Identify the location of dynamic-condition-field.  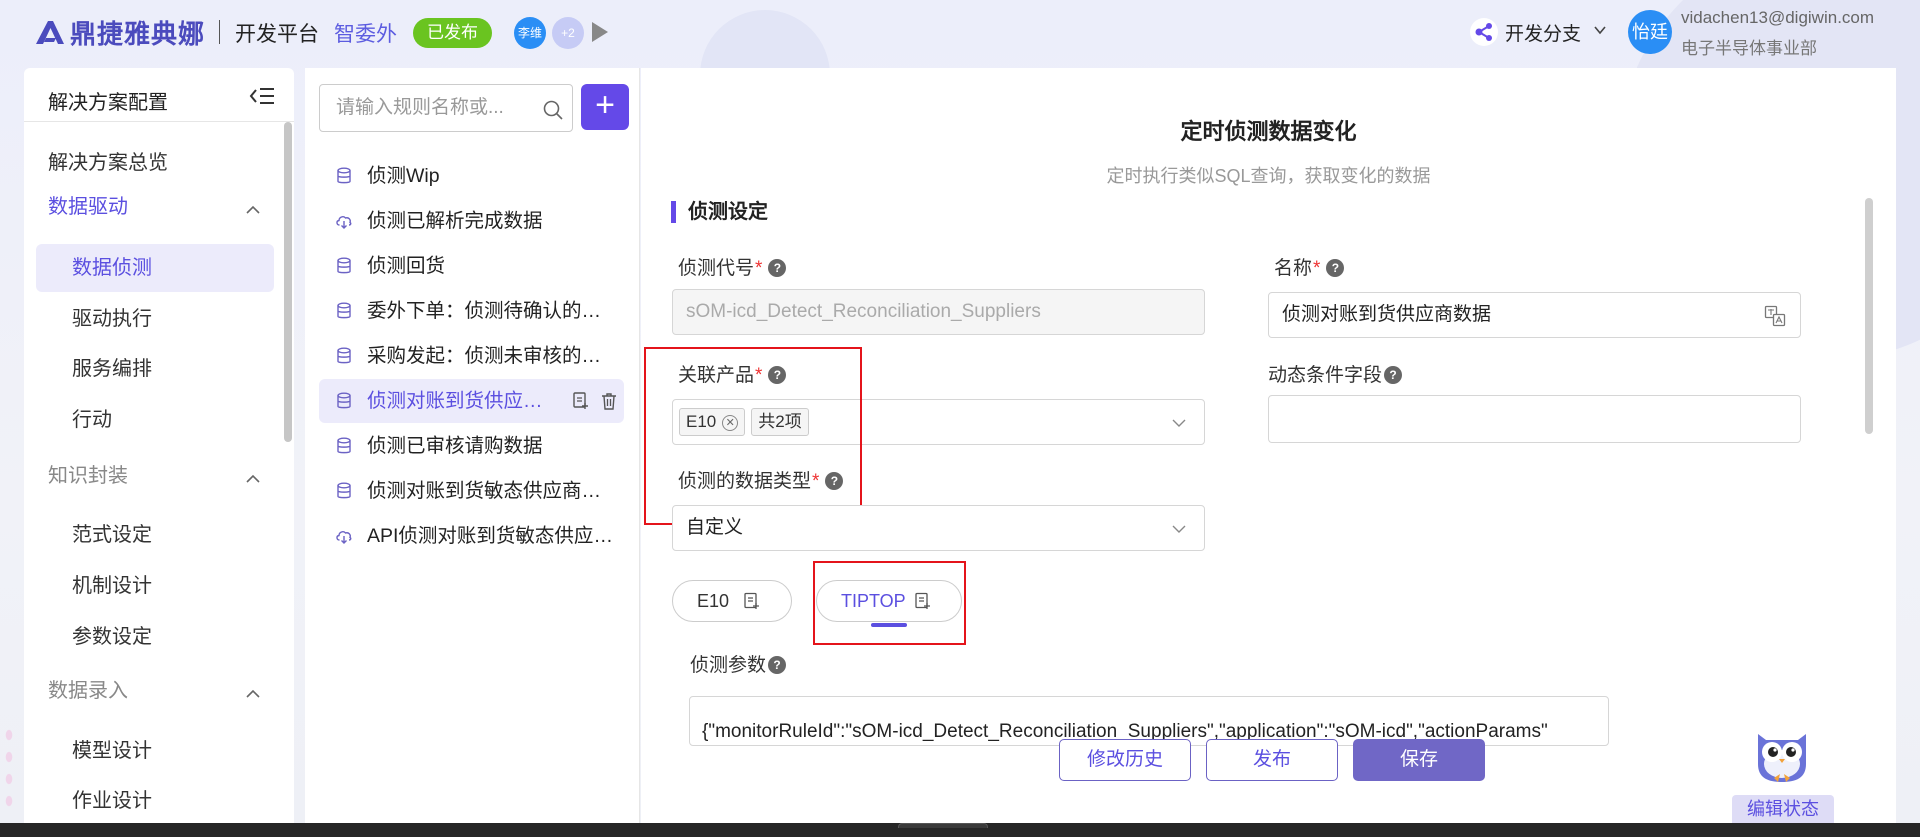
(1534, 419).